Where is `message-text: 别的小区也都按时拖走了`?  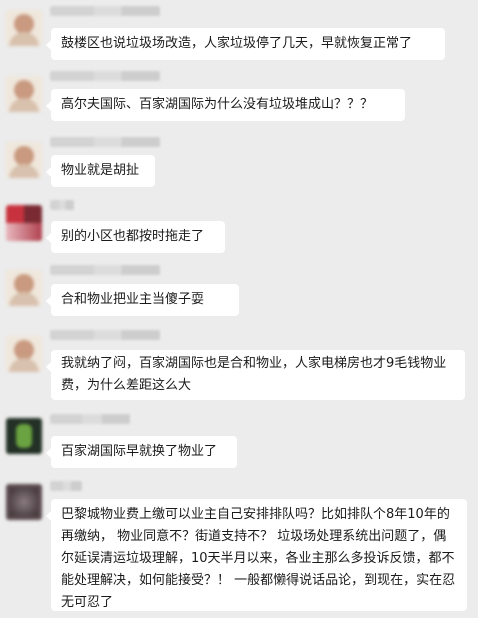
message-text: 别的小区也都按时拖走了 is located at coordinates (133, 236).